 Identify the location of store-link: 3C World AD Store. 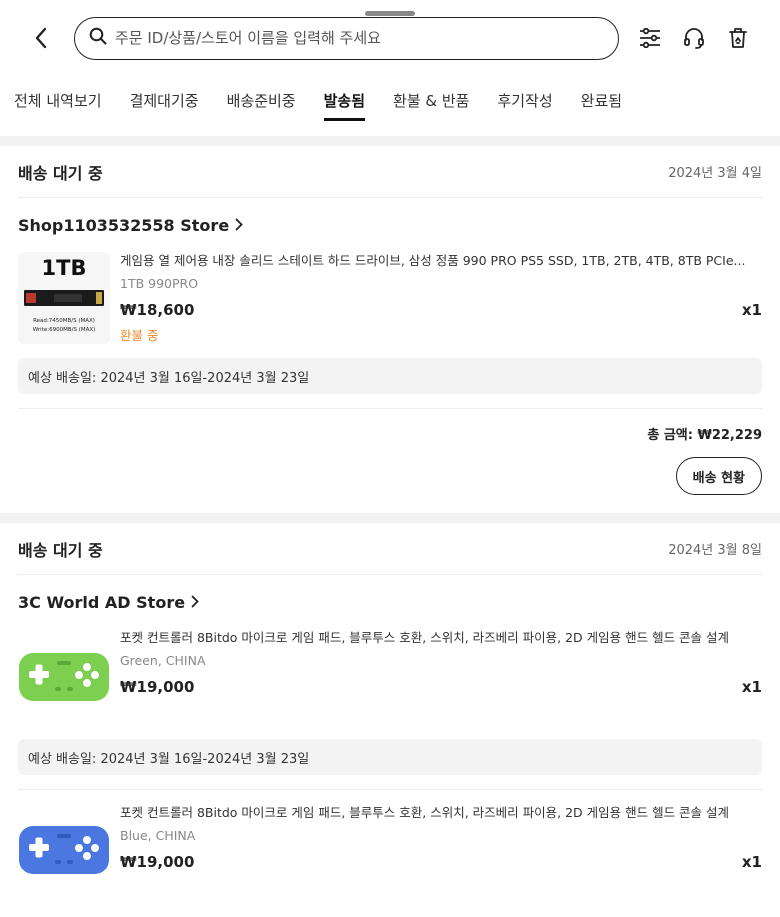
(390, 602).